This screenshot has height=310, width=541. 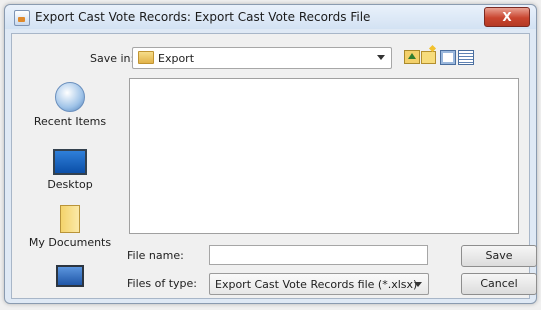 What do you see at coordinates (70, 242) in the screenshot?
I see `place-label: My Documents` at bounding box center [70, 242].